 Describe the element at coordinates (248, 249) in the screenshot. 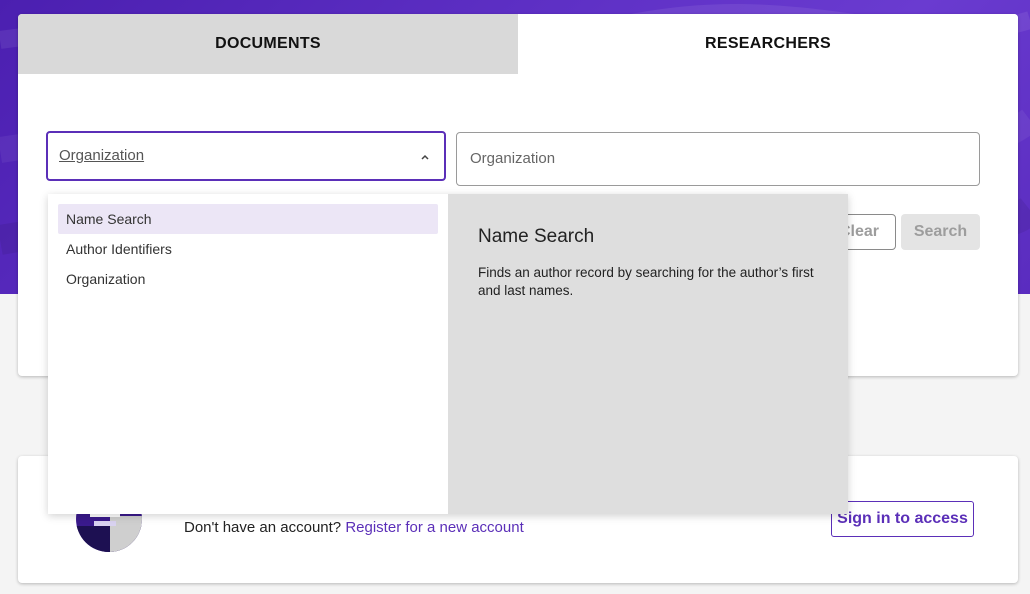

I see `option-author-identifiers: Author Identifiers` at that location.